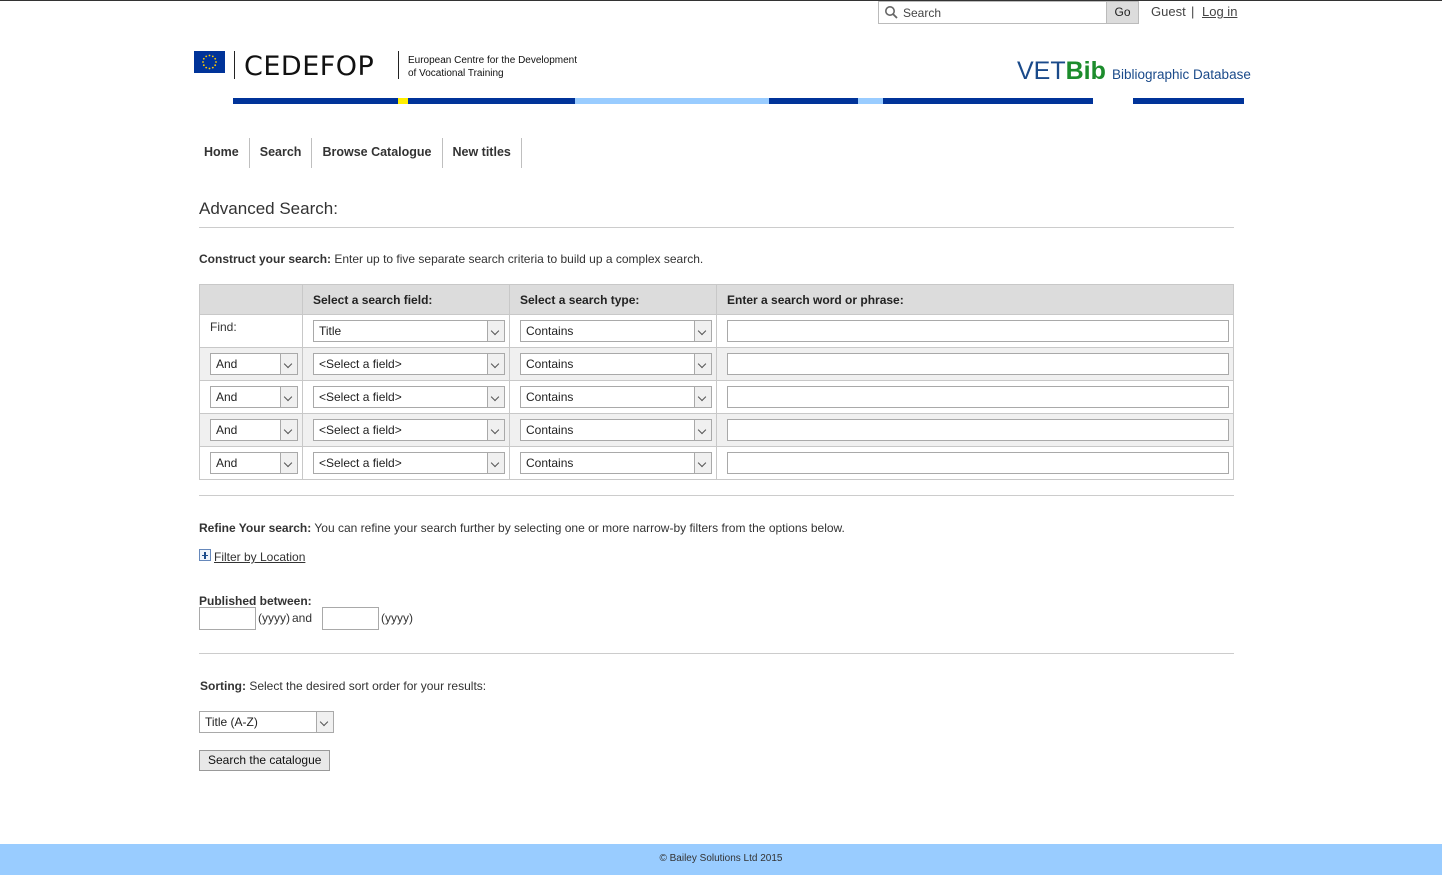 This screenshot has width=1442, height=875. What do you see at coordinates (227, 618) in the screenshot?
I see `published-from-input` at bounding box center [227, 618].